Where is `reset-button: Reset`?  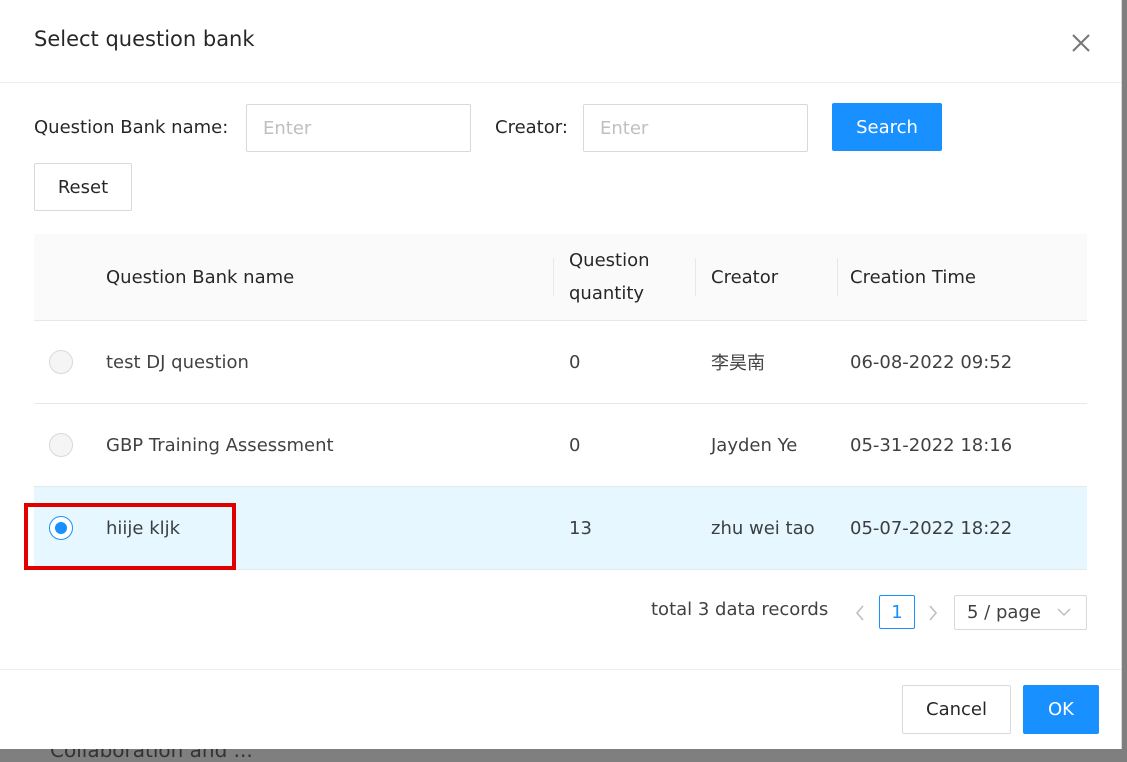
reset-button: Reset is located at coordinates (83, 187).